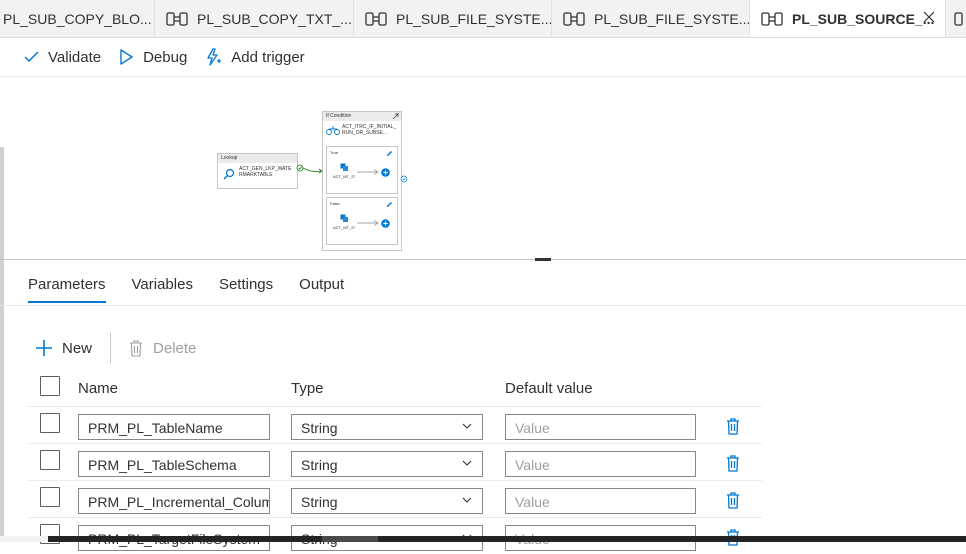  What do you see at coordinates (404, 179) in the screenshot?
I see `success-output-handle` at bounding box center [404, 179].